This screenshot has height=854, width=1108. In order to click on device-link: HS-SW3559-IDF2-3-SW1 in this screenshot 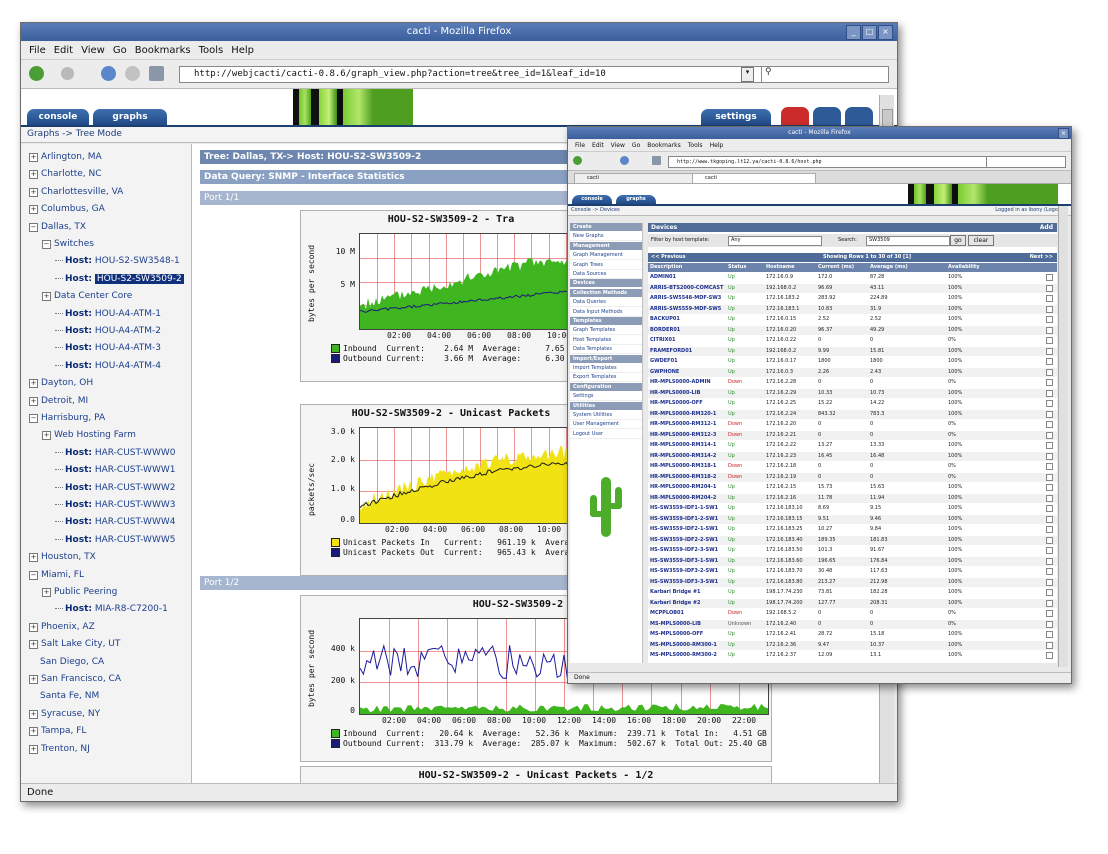, I will do `click(688, 550)`.